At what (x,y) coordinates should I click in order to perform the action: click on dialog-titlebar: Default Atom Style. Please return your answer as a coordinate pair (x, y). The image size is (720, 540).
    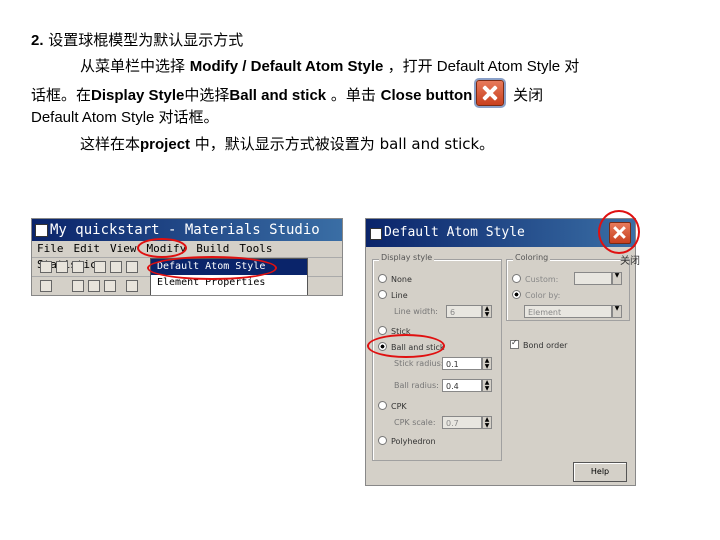
    Looking at the image, I should click on (500, 233).